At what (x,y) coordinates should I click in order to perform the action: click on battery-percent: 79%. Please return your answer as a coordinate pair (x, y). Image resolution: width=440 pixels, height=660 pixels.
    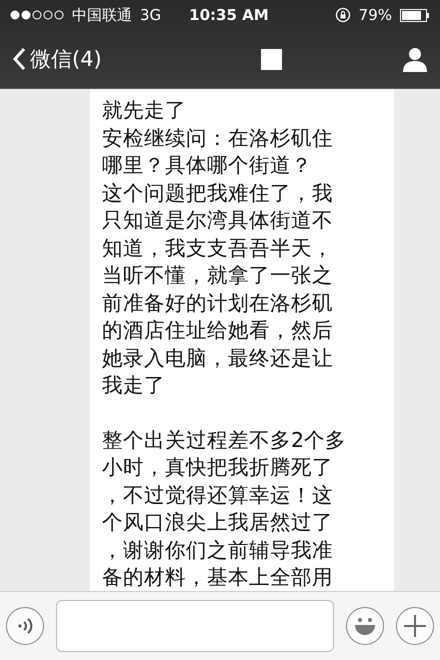
    Looking at the image, I should click on (375, 15).